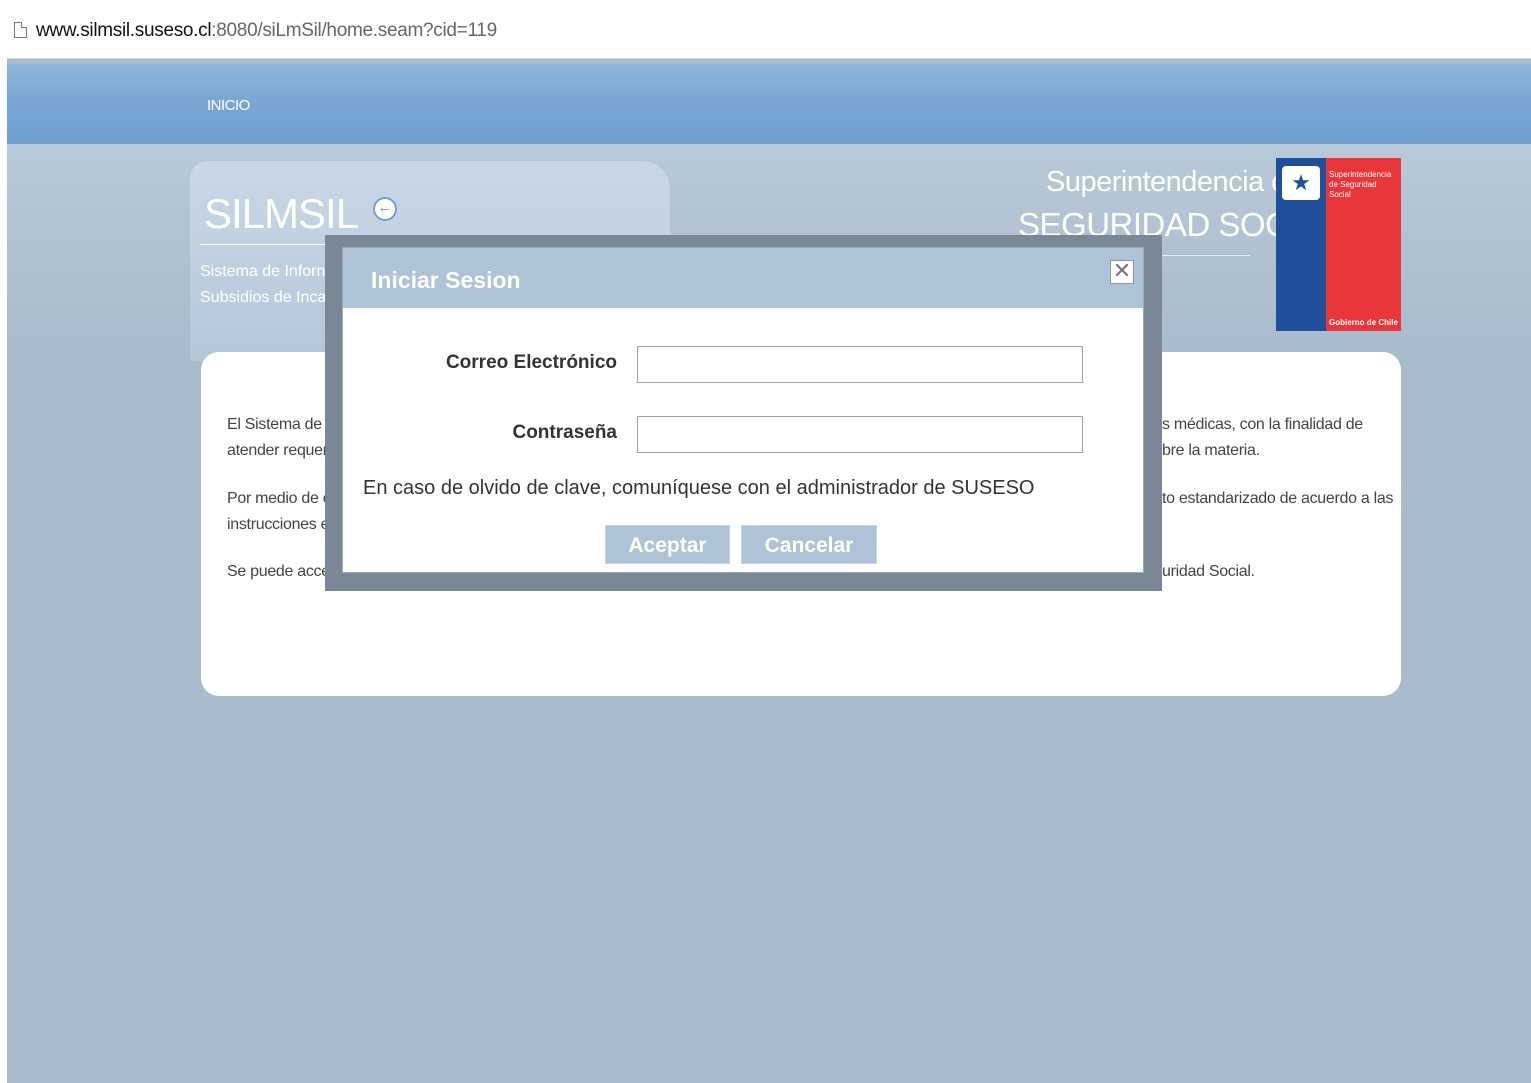  Describe the element at coordinates (263, 297) in the screenshot. I see `app-subtitle-line2: Subsidios de Inca` at that location.